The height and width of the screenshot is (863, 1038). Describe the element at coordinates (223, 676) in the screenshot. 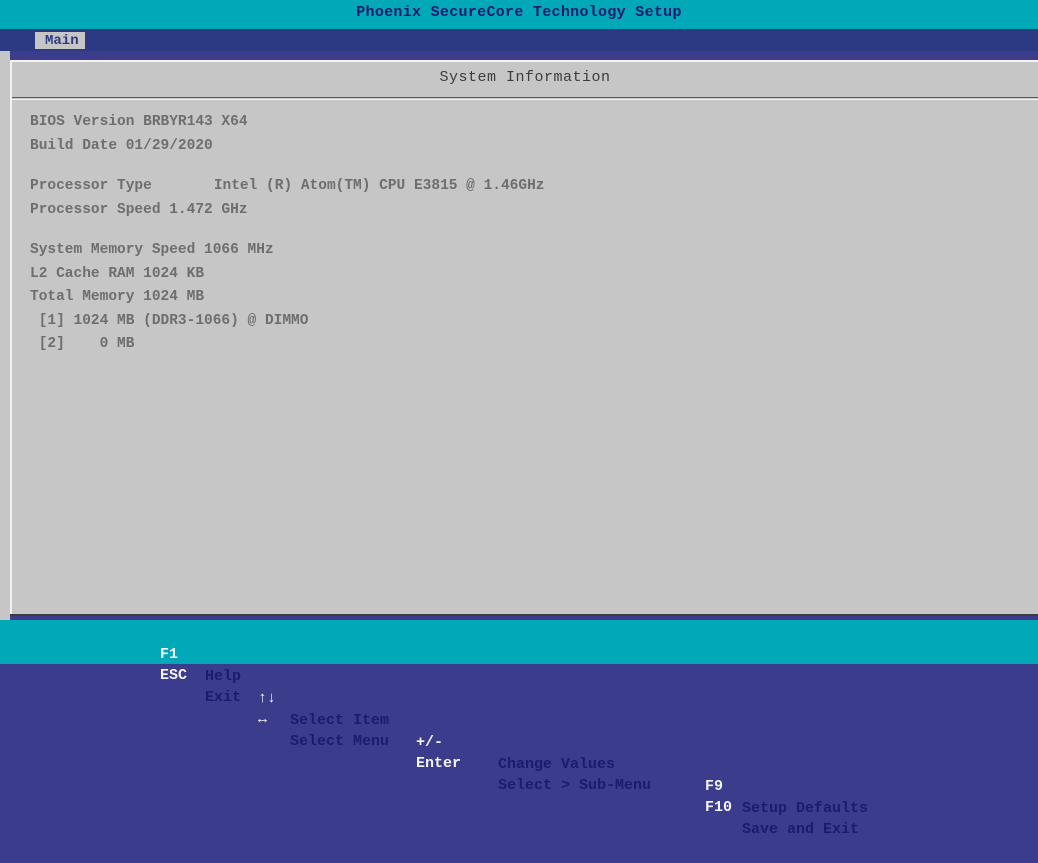

I see `key-f1-desc: Help` at that location.